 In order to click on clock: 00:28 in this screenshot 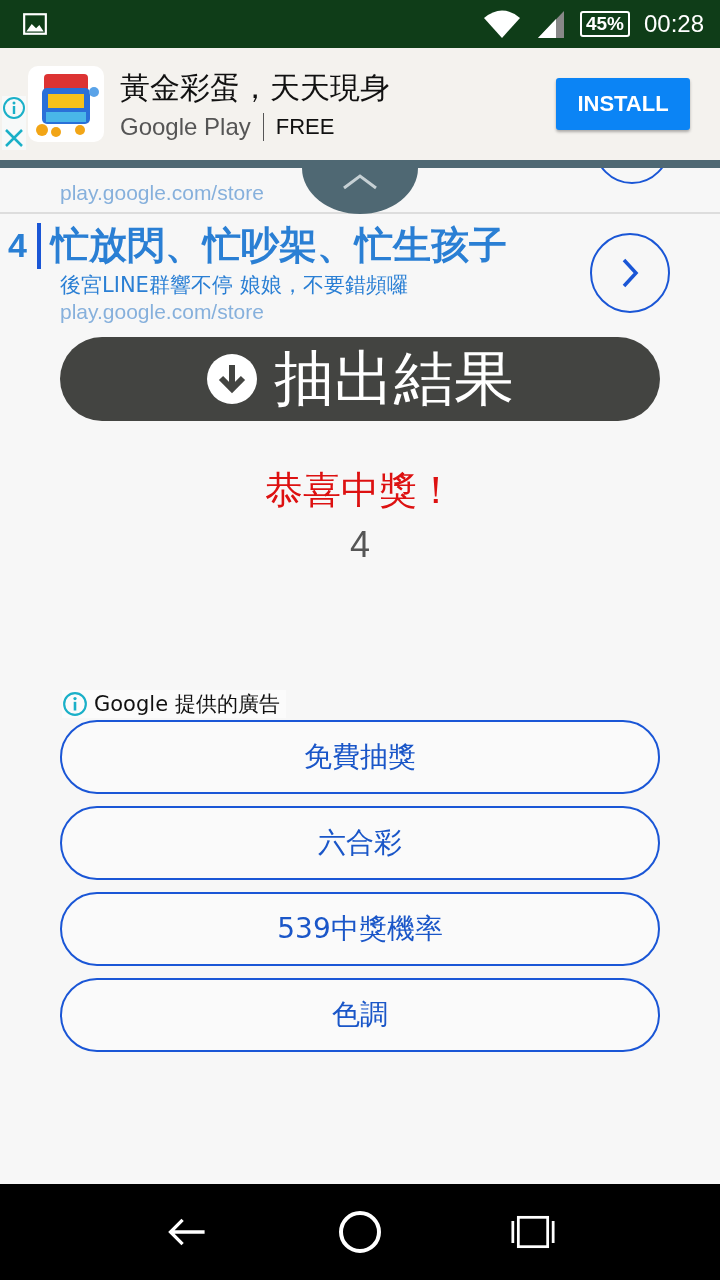, I will do `click(673, 24)`.